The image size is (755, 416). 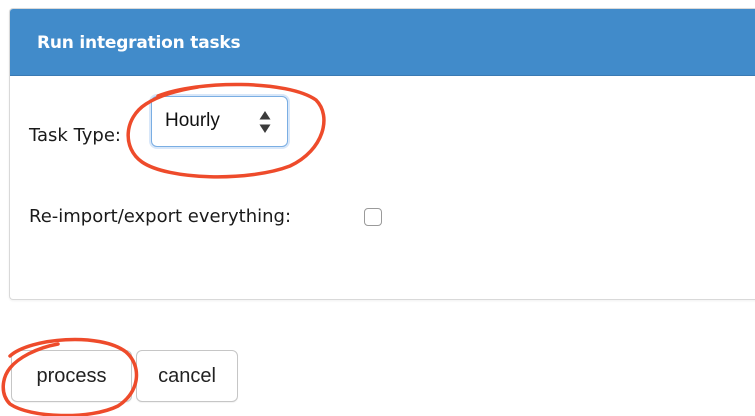 What do you see at coordinates (75, 135) in the screenshot?
I see `task-type-label: Task Type:` at bounding box center [75, 135].